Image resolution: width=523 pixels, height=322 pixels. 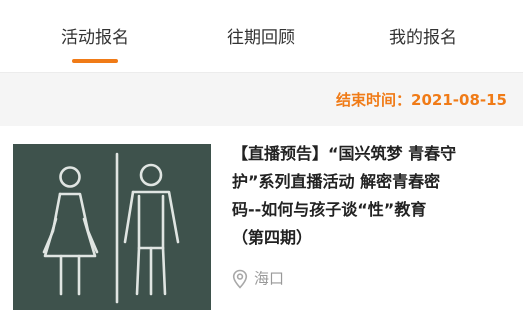 I want to click on end-time-label: 结束时间：2021-08-15, so click(x=421, y=100).